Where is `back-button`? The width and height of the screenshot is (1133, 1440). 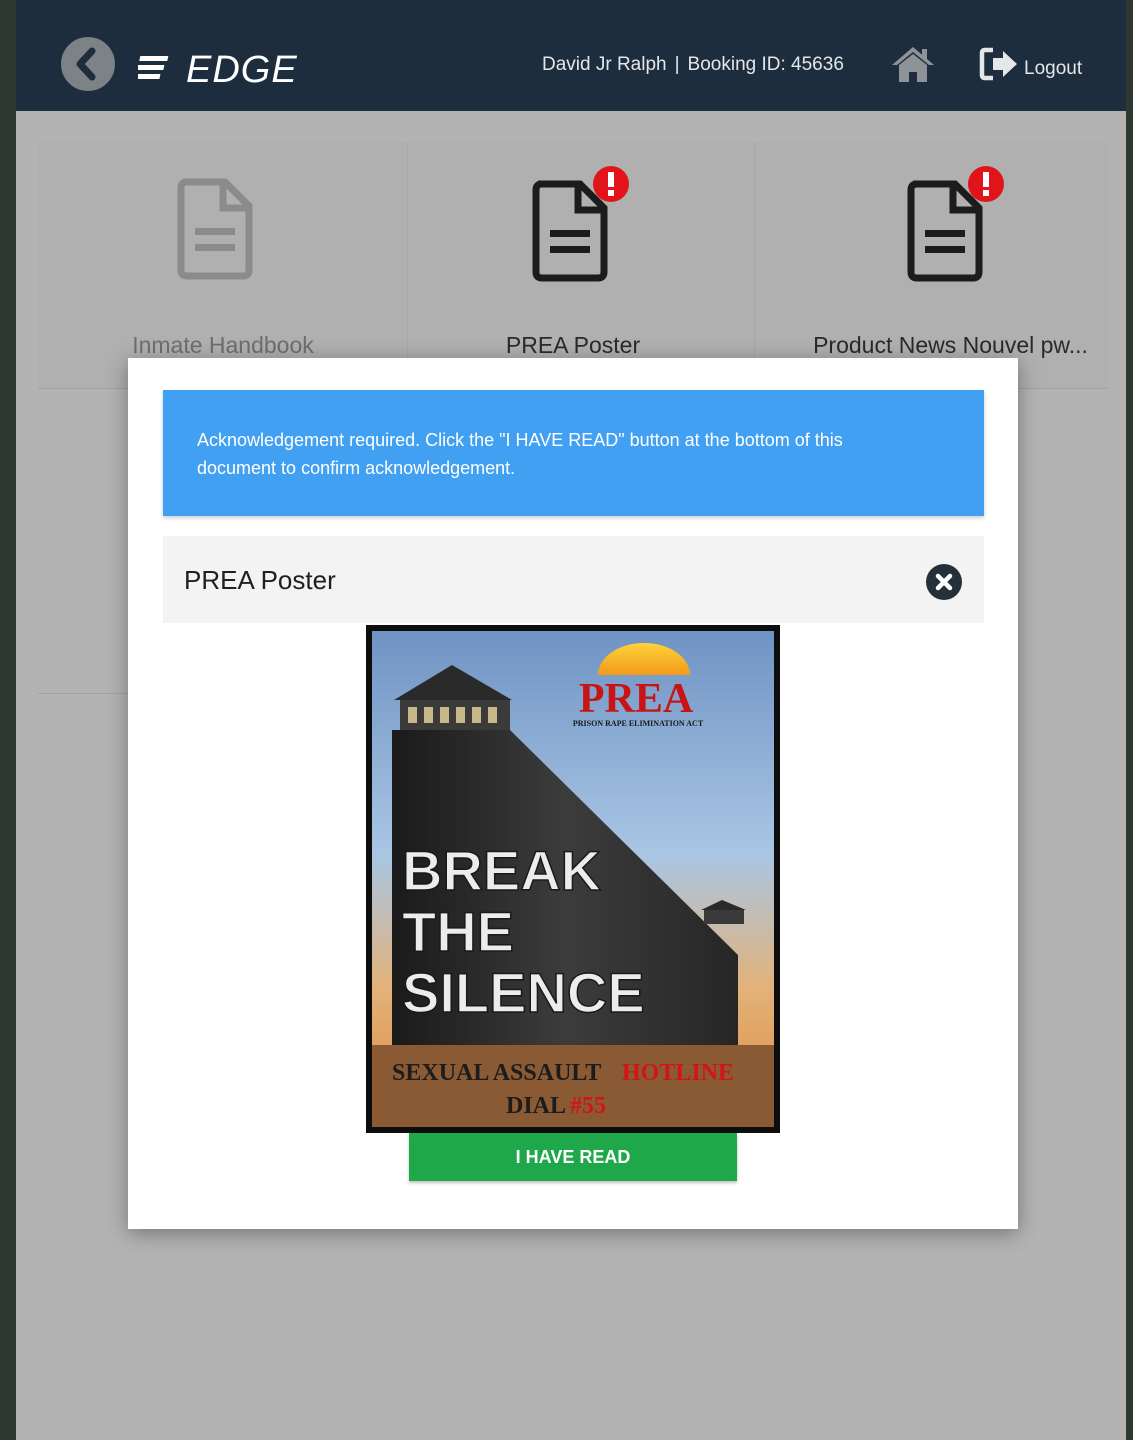
back-button is located at coordinates (88, 64).